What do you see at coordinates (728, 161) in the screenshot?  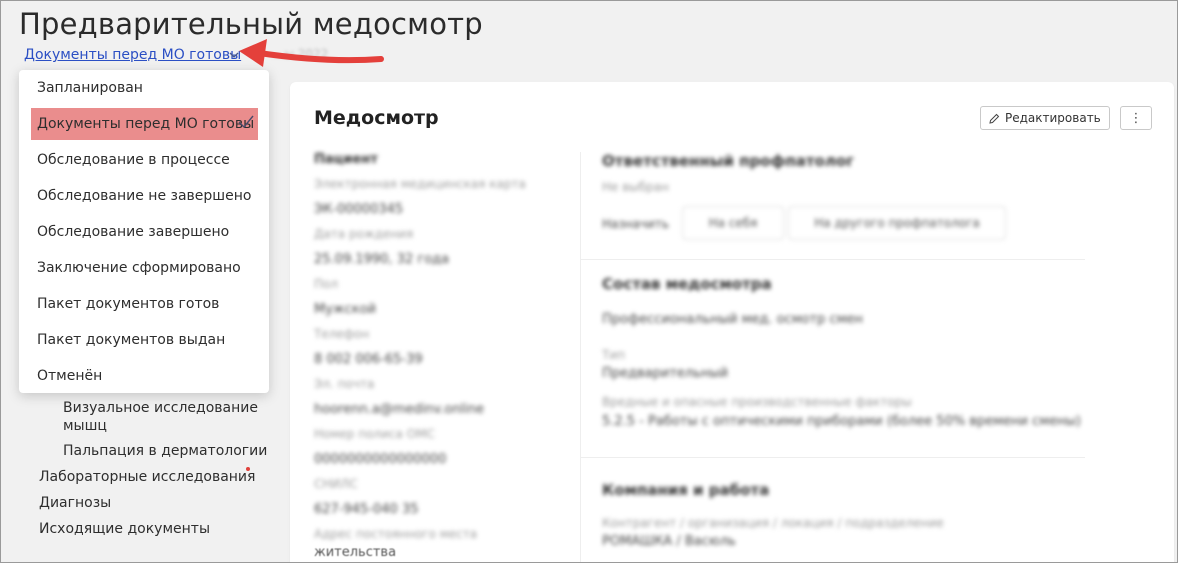 I see `responsible-title: Ответственный профпатолог` at bounding box center [728, 161].